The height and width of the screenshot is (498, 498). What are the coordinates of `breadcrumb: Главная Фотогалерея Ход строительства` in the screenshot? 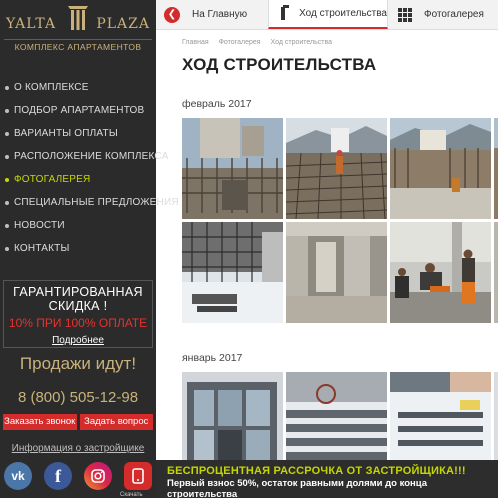 It's located at (261, 42).